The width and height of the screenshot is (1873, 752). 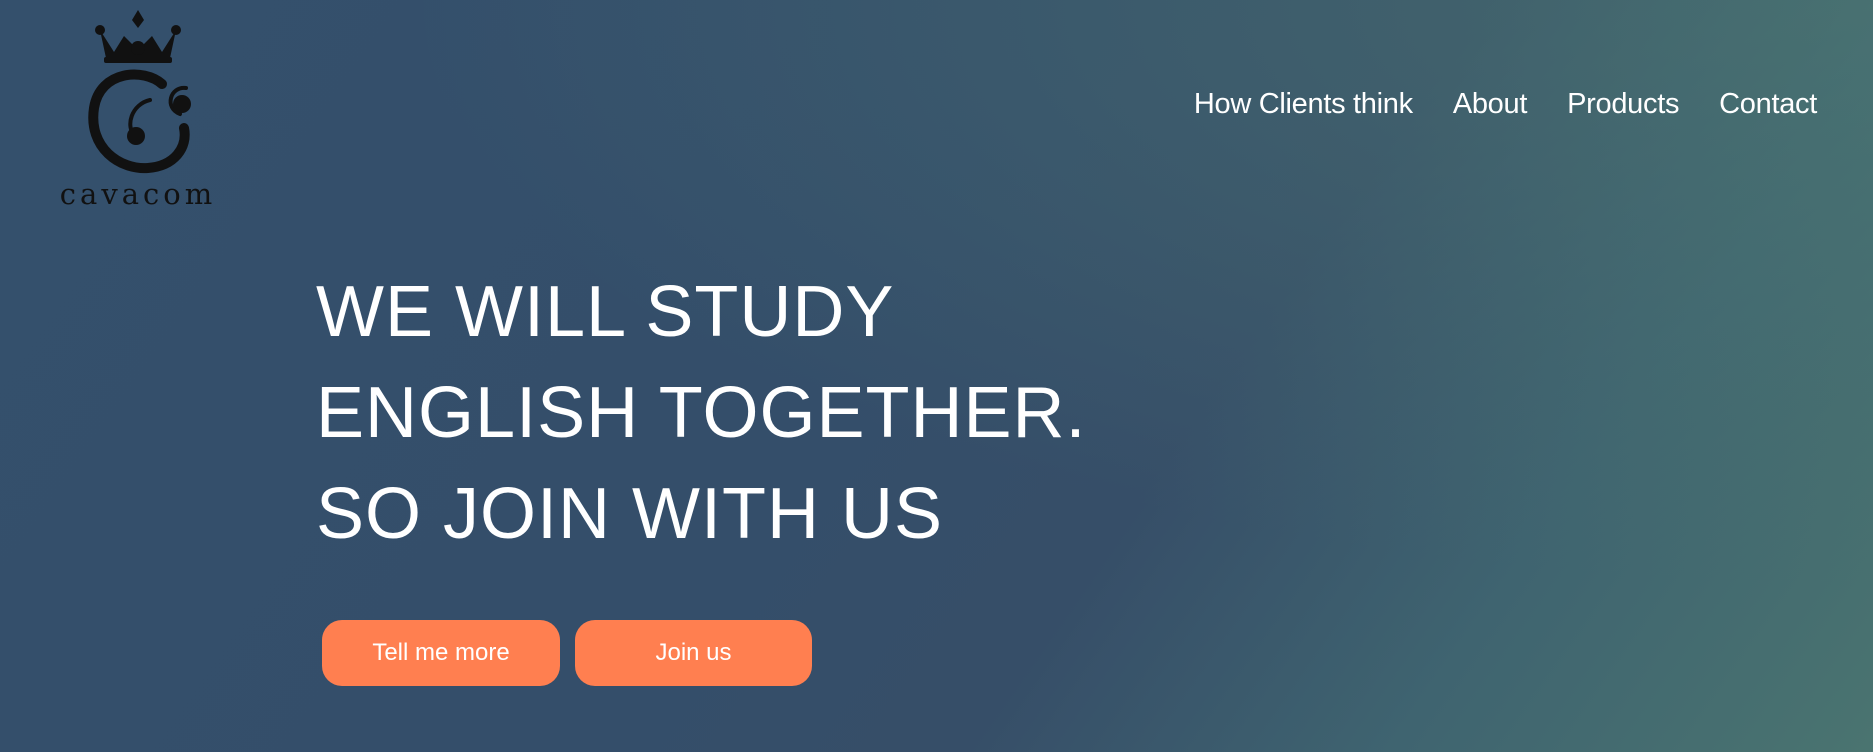 What do you see at coordinates (1623, 104) in the screenshot?
I see `nav-link-products: Products` at bounding box center [1623, 104].